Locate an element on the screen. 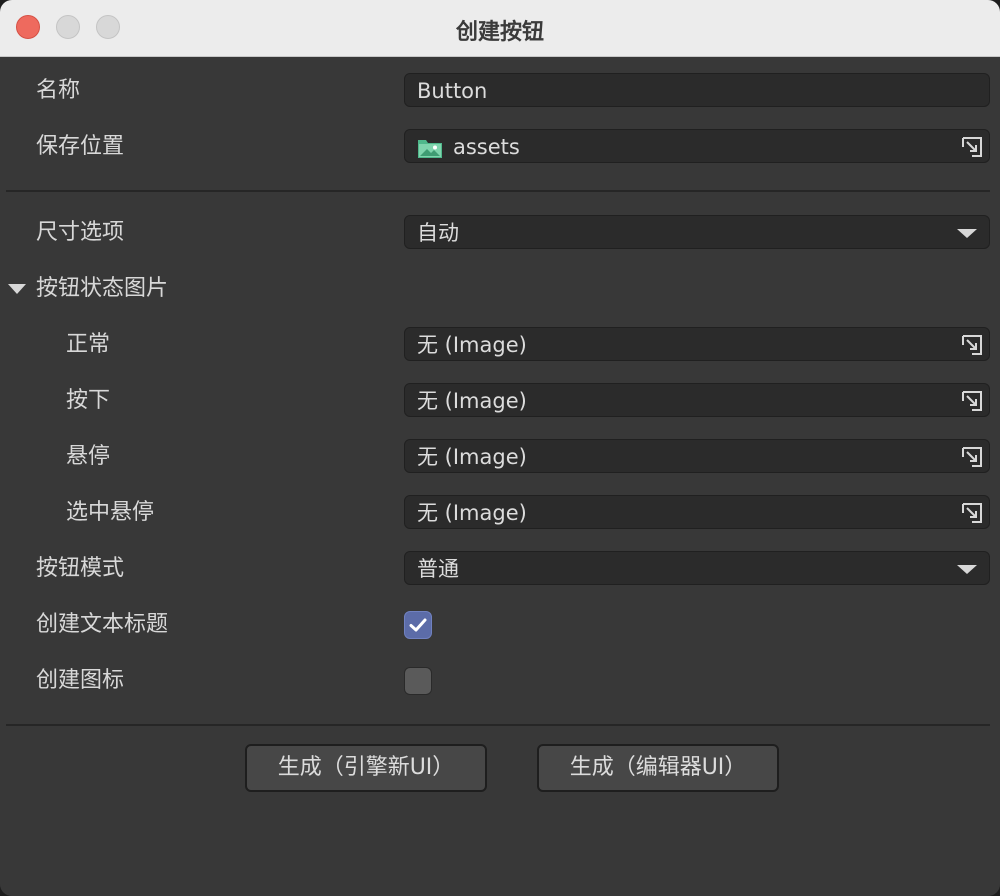 Image resolution: width=1000 pixels, height=896 pixels. create-icon-label: 创建图标 is located at coordinates (80, 680).